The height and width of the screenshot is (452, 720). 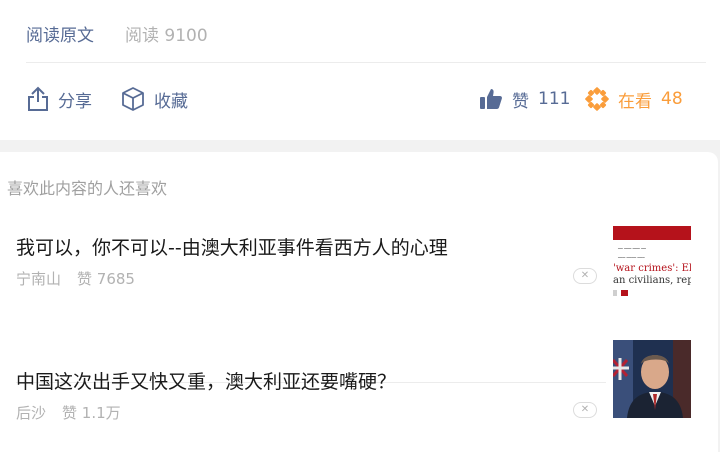 I want to click on wow-flower-icon, so click(x=597, y=99).